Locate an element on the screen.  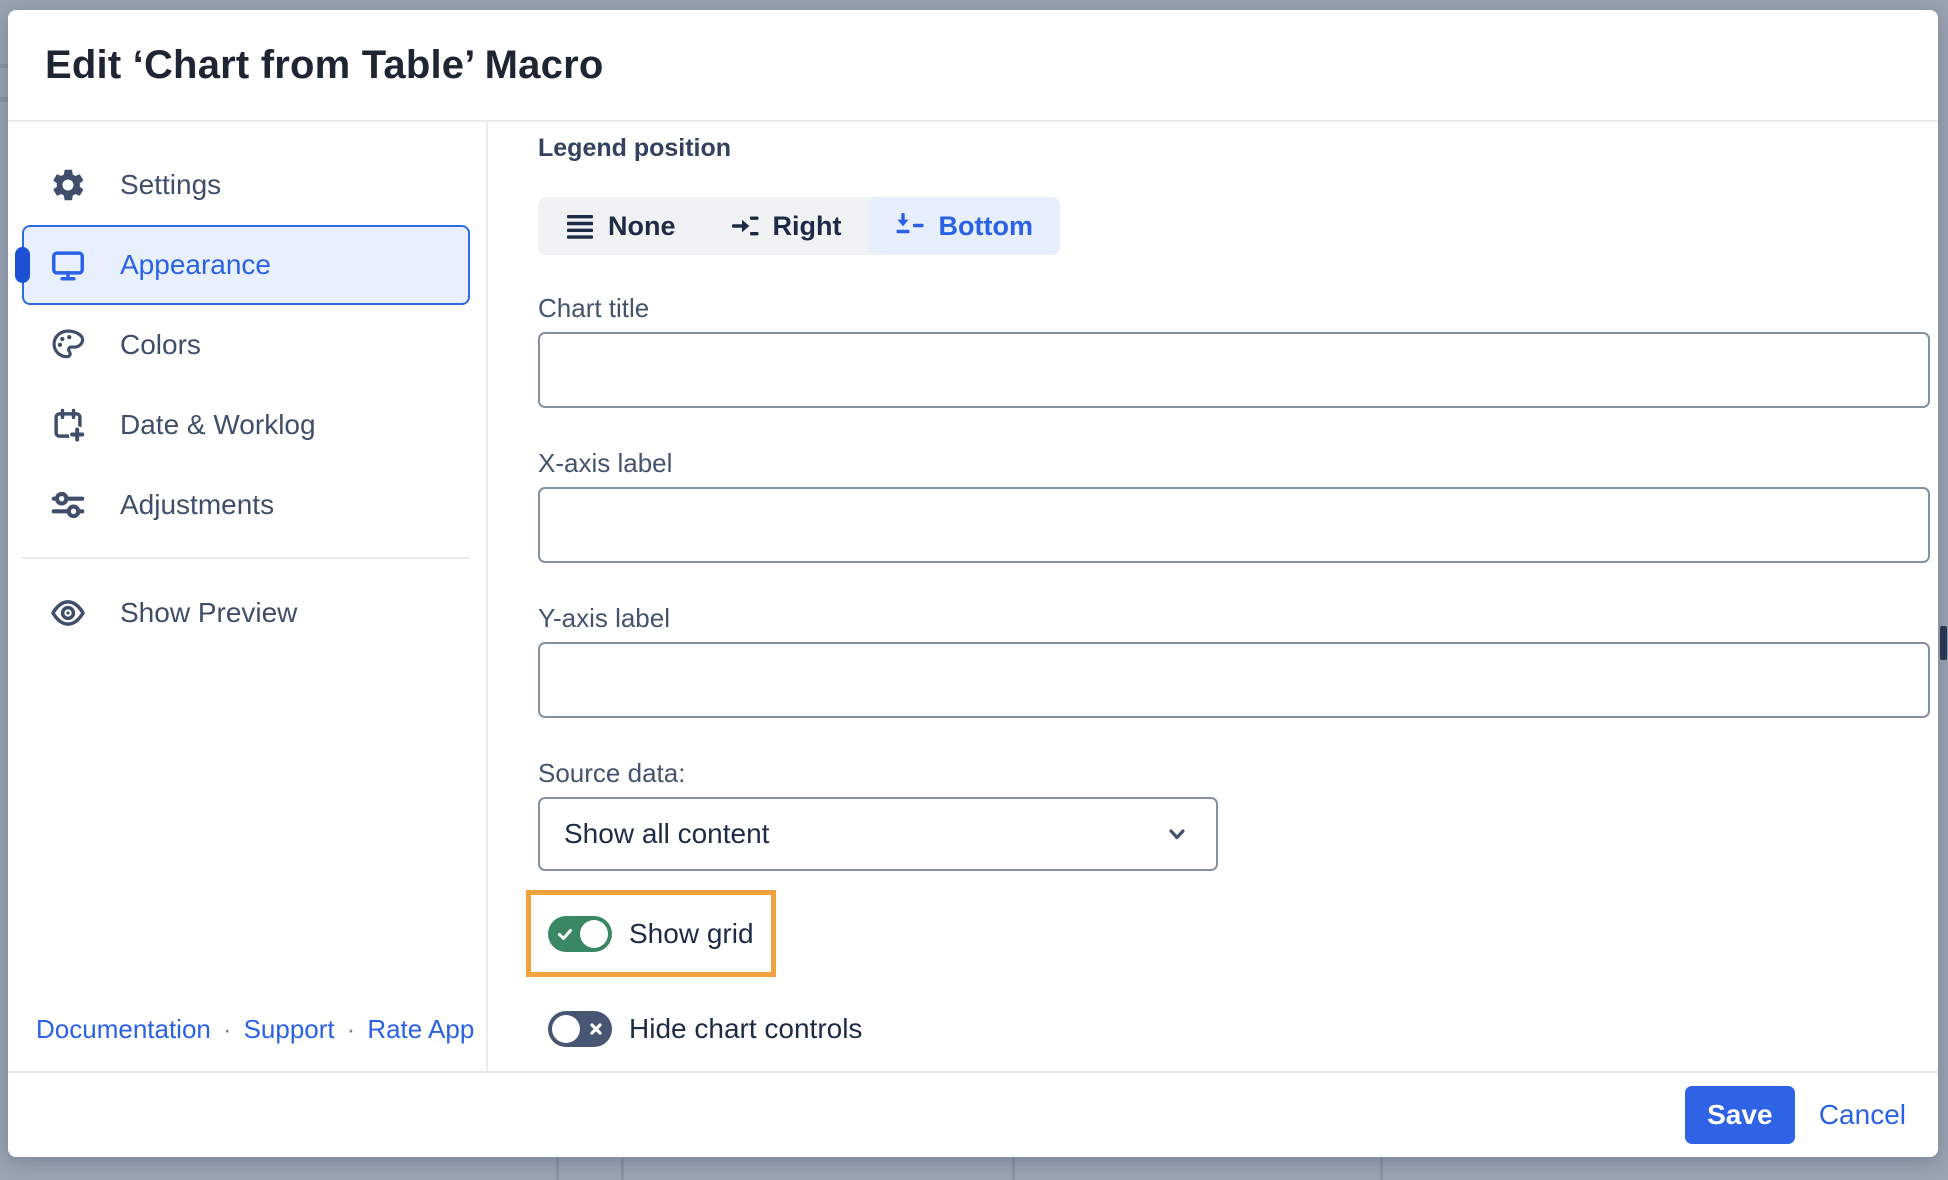
documentation-link: Documentation is located at coordinates (123, 1029).